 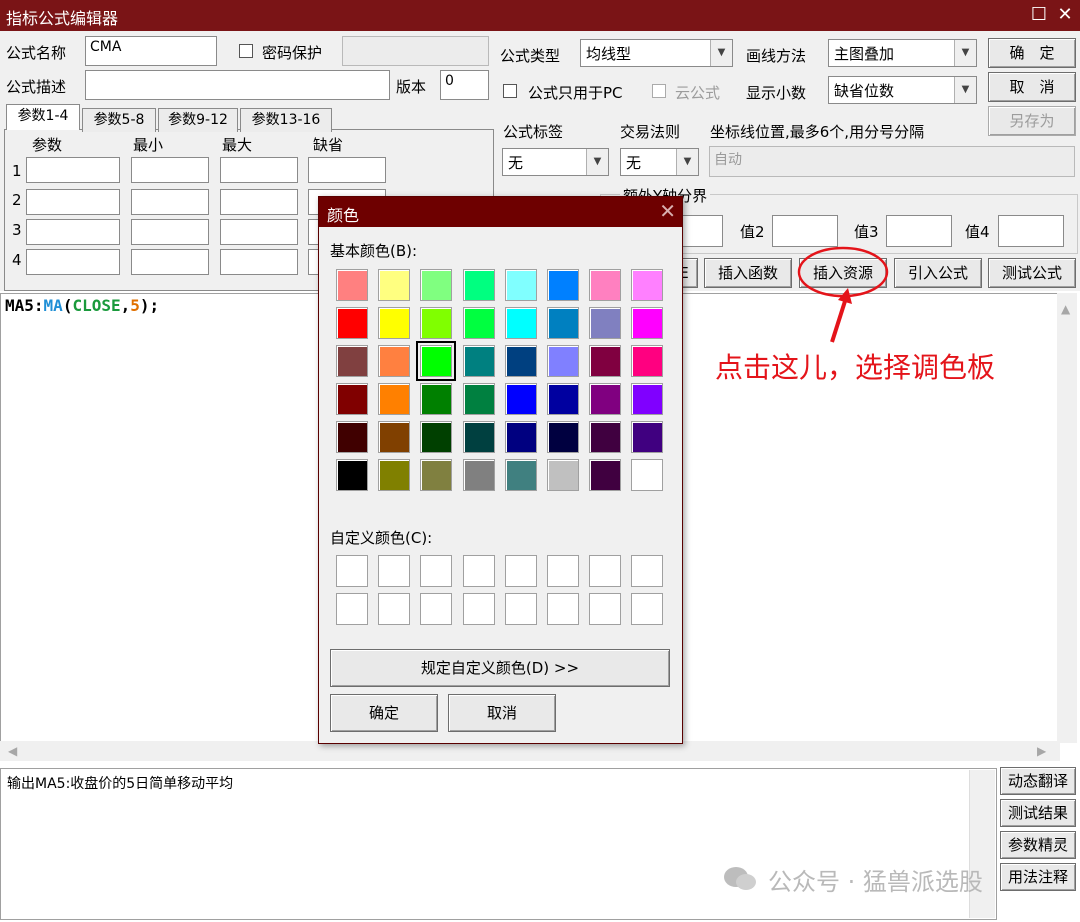 What do you see at coordinates (500, 668) in the screenshot?
I see `define-custom-colors-button: 规定自定义颜色(D) >>` at bounding box center [500, 668].